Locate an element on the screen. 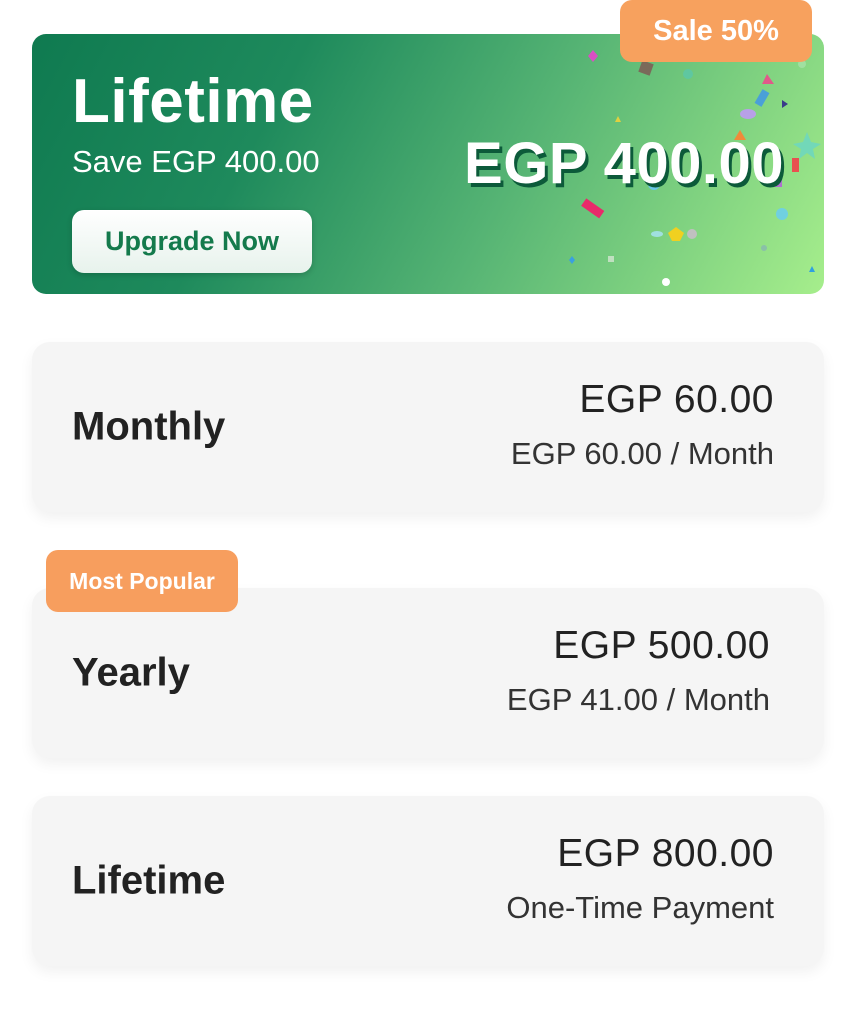 Image resolution: width=856 pixels, height=1010 pixels. hero-savings-text: Save EGP 400.00 is located at coordinates (196, 161).